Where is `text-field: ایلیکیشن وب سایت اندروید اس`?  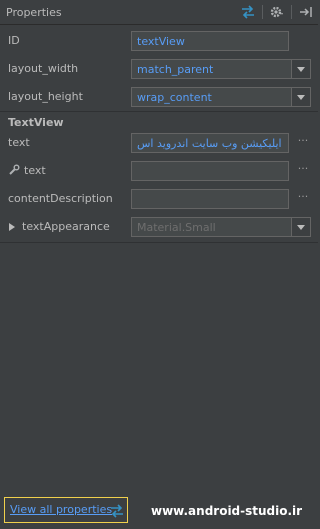 text-field: ایلیکیشن وب سایت اندروید اس is located at coordinates (210, 143).